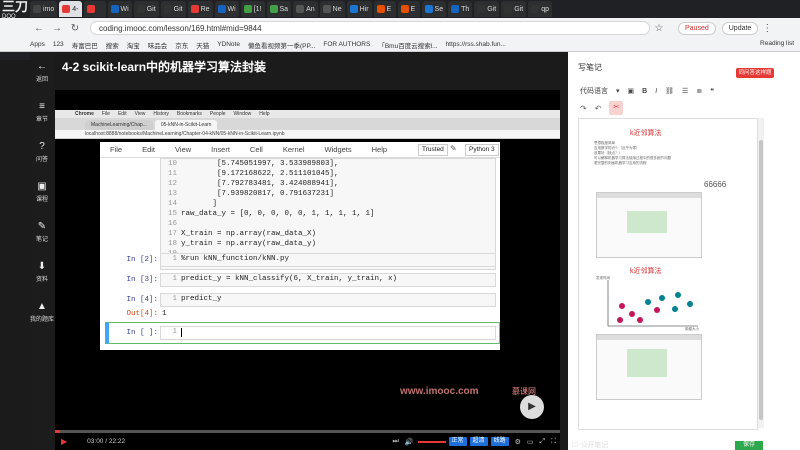  I want to click on bookmark-item: FOR AUTHORS, so click(346, 44).